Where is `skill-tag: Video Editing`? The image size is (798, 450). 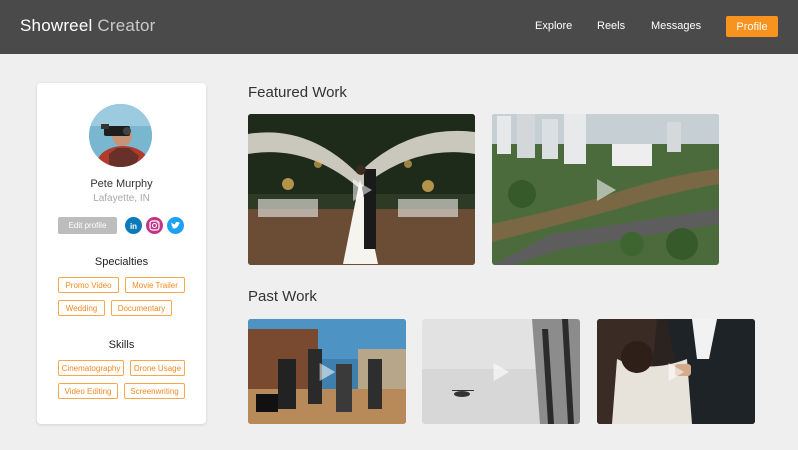 skill-tag: Video Editing is located at coordinates (88, 391).